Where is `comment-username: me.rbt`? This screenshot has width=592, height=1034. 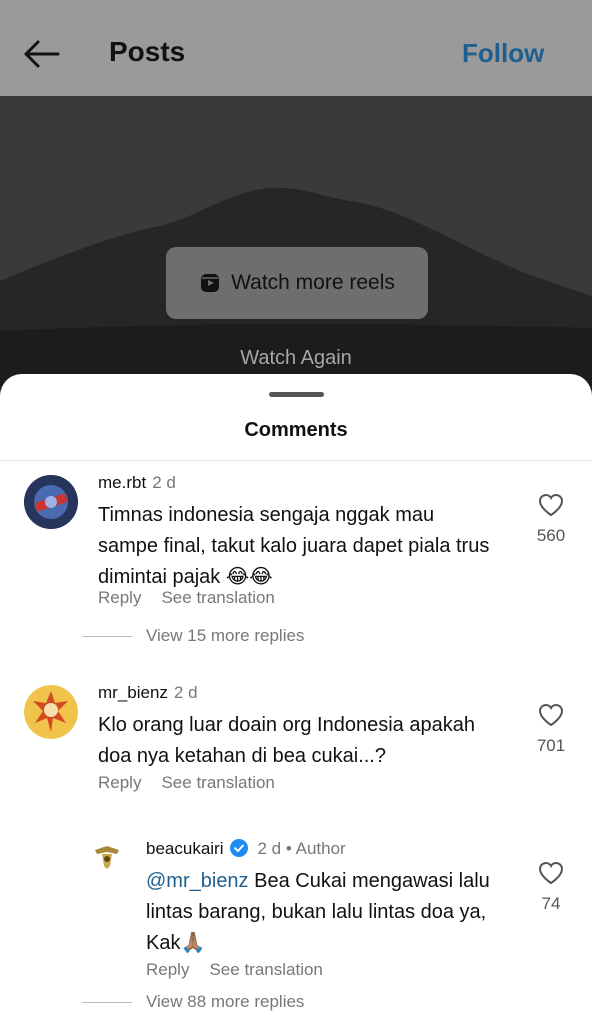
comment-username: me.rbt is located at coordinates (122, 482).